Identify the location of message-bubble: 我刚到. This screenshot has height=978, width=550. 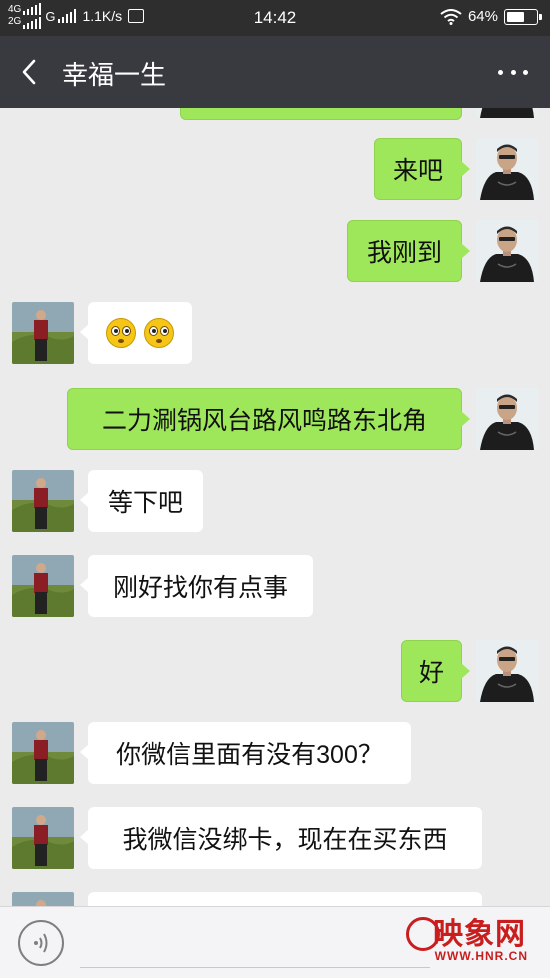
(408, 251).